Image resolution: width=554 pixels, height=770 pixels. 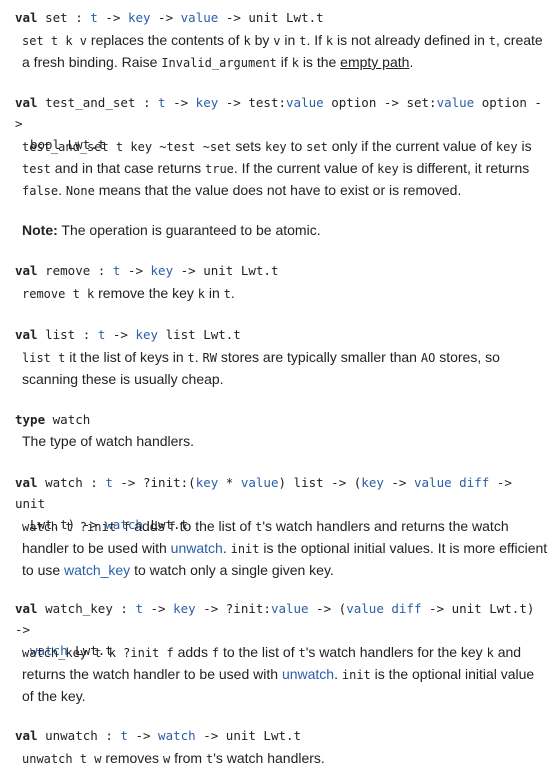 I want to click on text: to, so click(x=296, y=146).